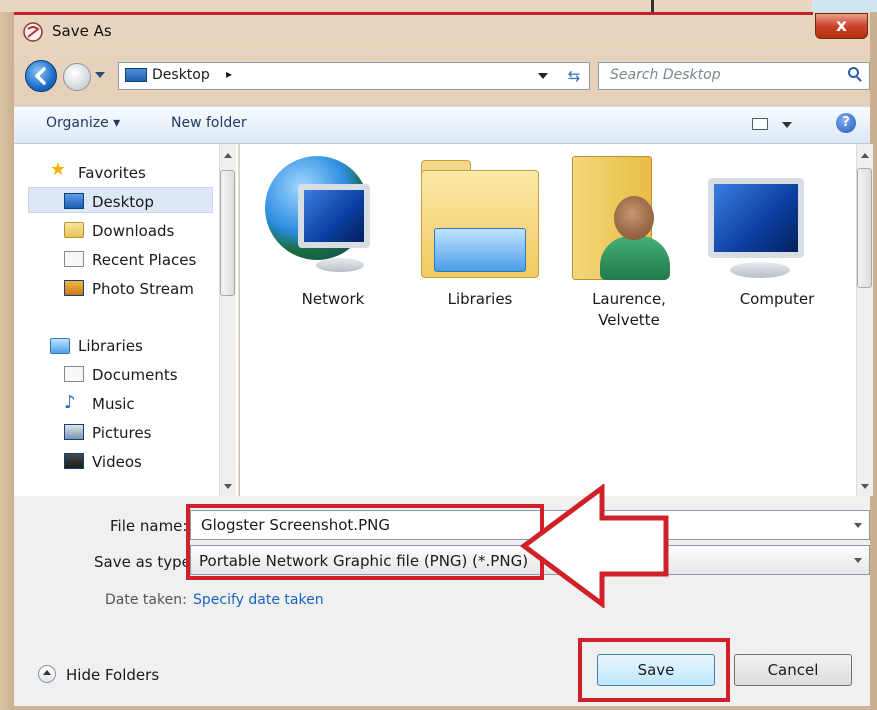 This screenshot has width=877, height=710. Describe the element at coordinates (70, 402) in the screenshot. I see `music-icon: ♪` at that location.